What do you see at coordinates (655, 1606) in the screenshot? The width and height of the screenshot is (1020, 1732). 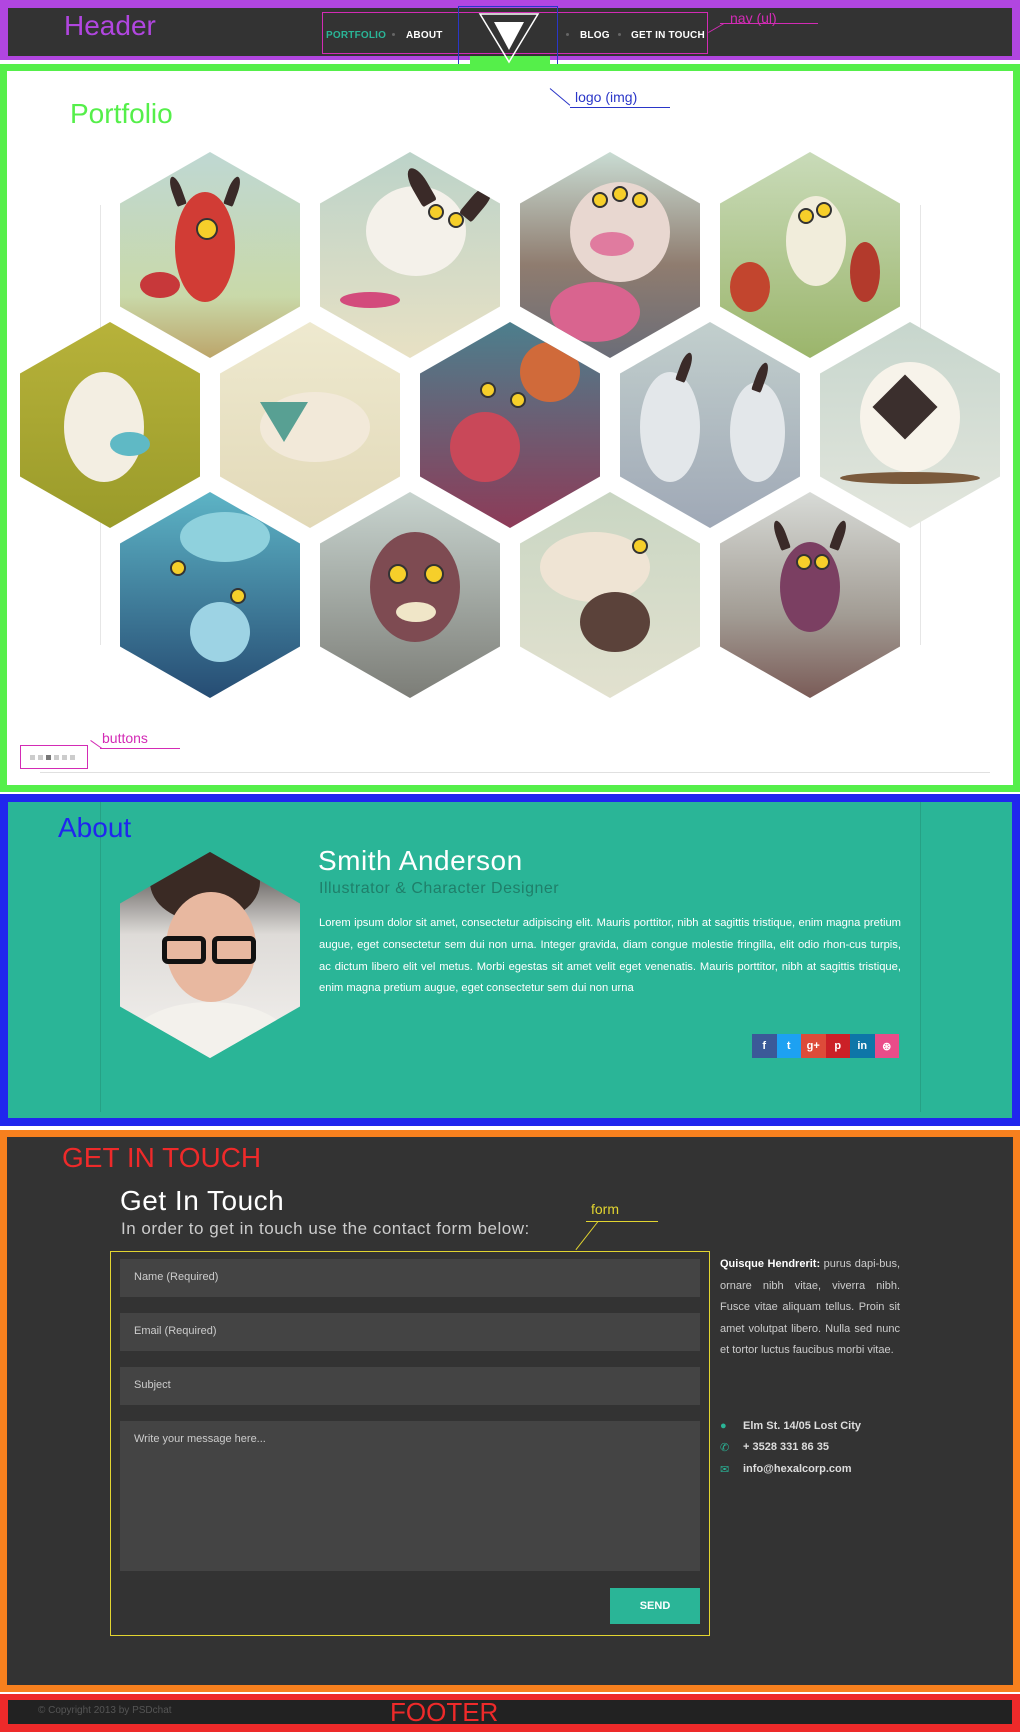 I see `send-button: SEND` at bounding box center [655, 1606].